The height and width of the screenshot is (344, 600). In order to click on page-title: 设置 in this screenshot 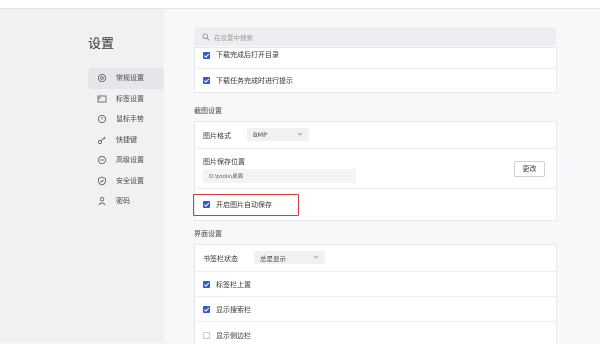, I will do `click(101, 44)`.